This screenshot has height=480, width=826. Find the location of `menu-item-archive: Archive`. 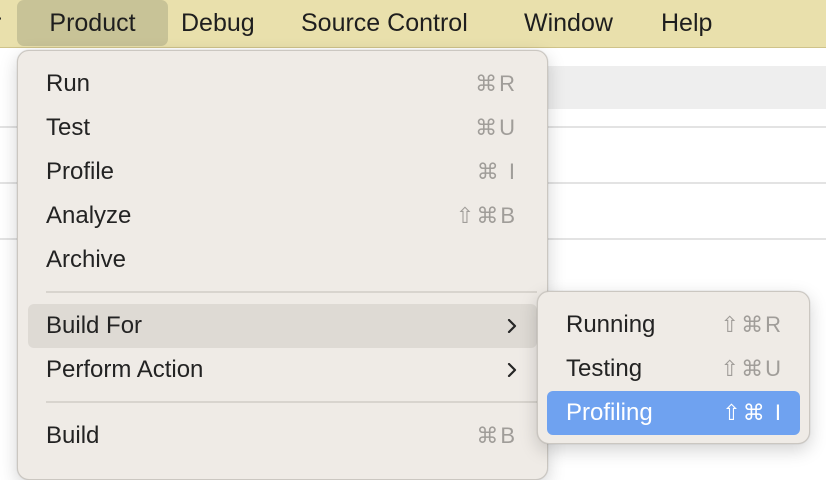

menu-item-archive: Archive is located at coordinates (282, 260).